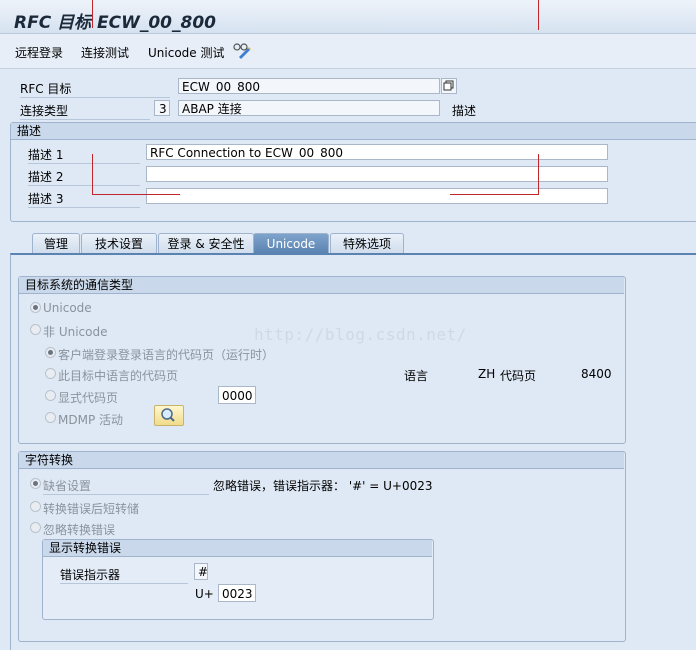  Describe the element at coordinates (237, 395) in the screenshot. I see `explicit-codepage-field: 0000` at that location.